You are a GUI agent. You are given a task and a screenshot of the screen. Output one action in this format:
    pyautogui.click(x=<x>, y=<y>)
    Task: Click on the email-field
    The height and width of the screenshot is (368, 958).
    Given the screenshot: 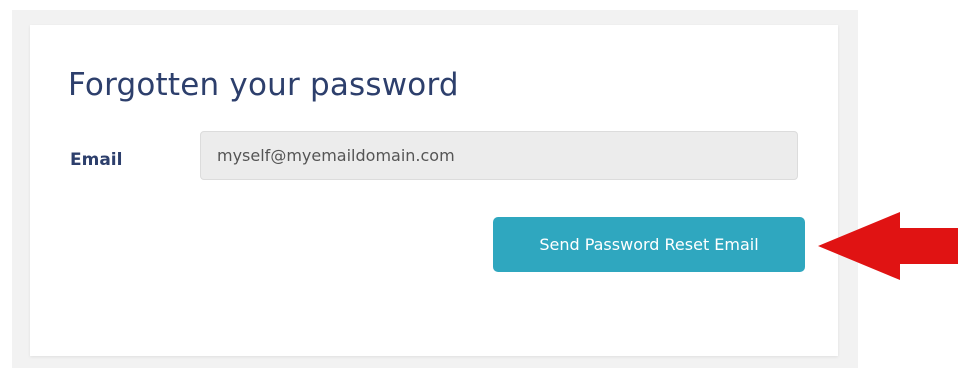 What is the action you would take?
    pyautogui.click(x=499, y=155)
    